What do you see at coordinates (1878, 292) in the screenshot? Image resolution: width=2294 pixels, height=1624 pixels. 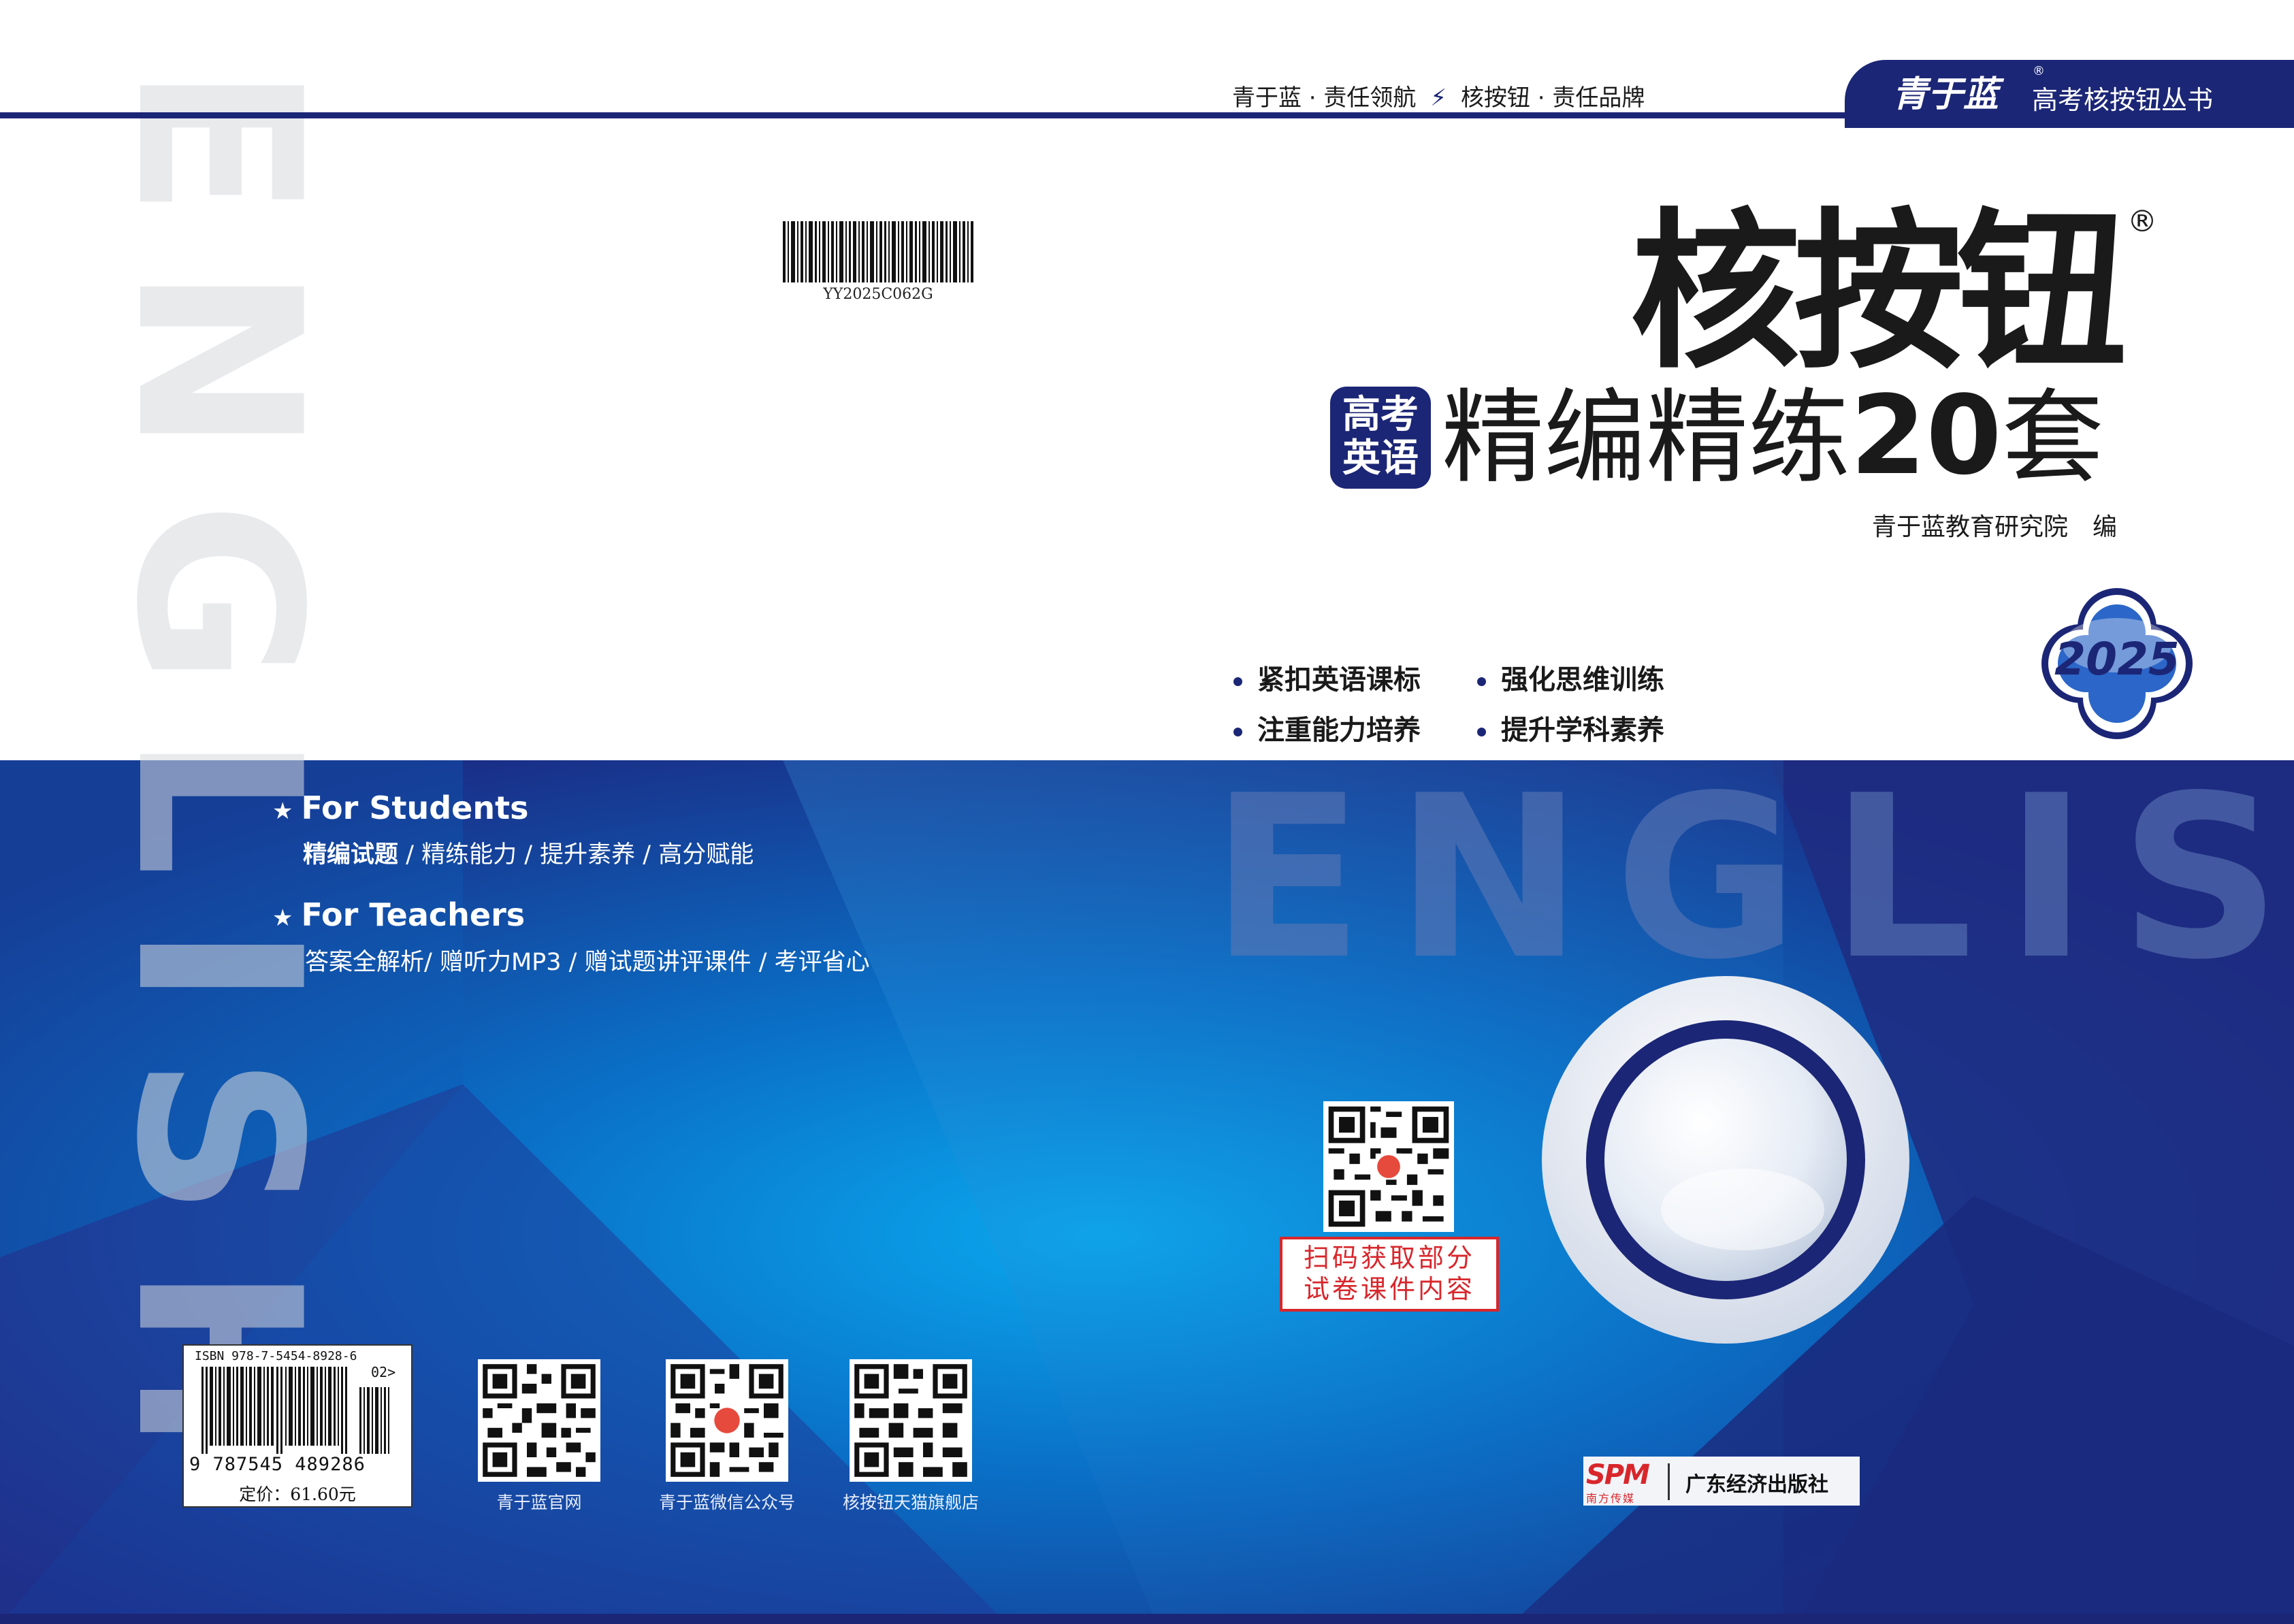 I see `book-title: 核按钮` at bounding box center [1878, 292].